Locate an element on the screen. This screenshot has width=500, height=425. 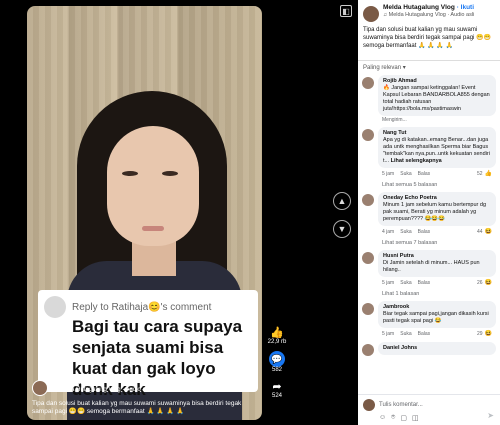
mouth is located at coordinates (153, 228).